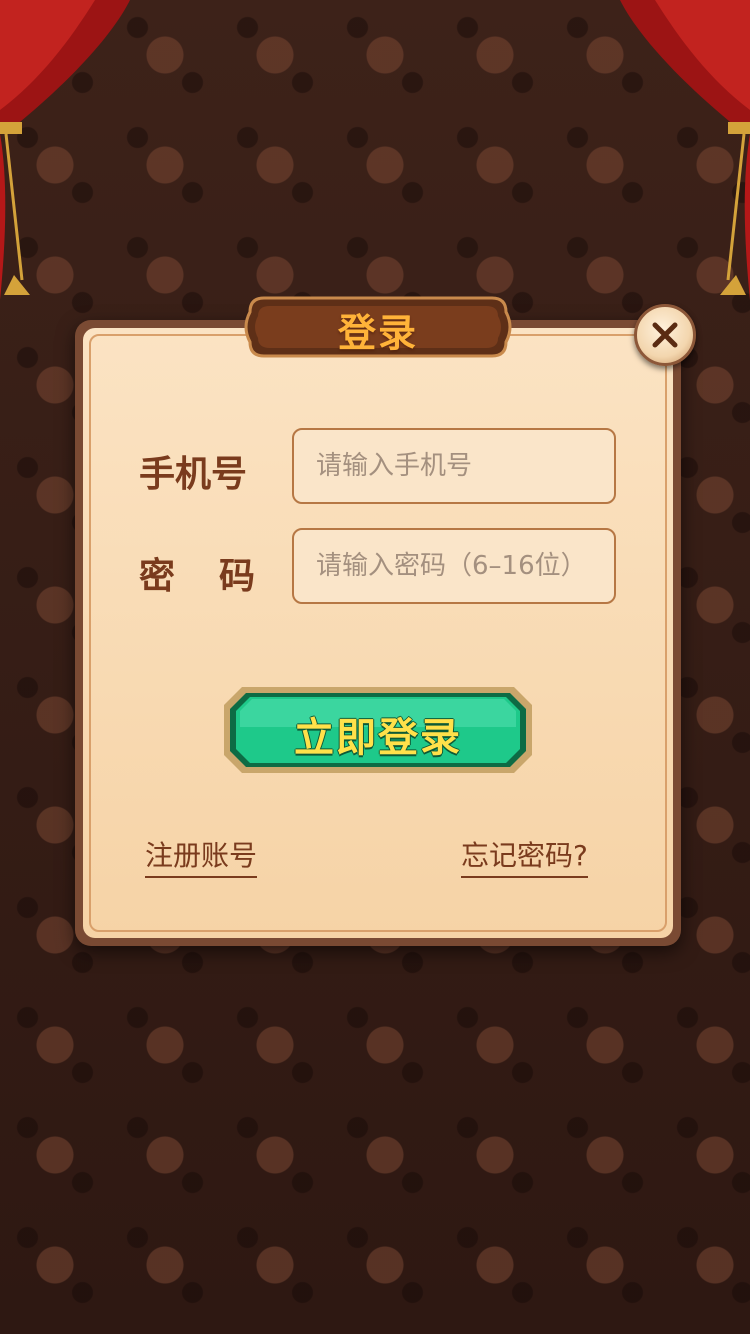 The height and width of the screenshot is (1334, 750). What do you see at coordinates (197, 573) in the screenshot?
I see `password-label: 密码` at bounding box center [197, 573].